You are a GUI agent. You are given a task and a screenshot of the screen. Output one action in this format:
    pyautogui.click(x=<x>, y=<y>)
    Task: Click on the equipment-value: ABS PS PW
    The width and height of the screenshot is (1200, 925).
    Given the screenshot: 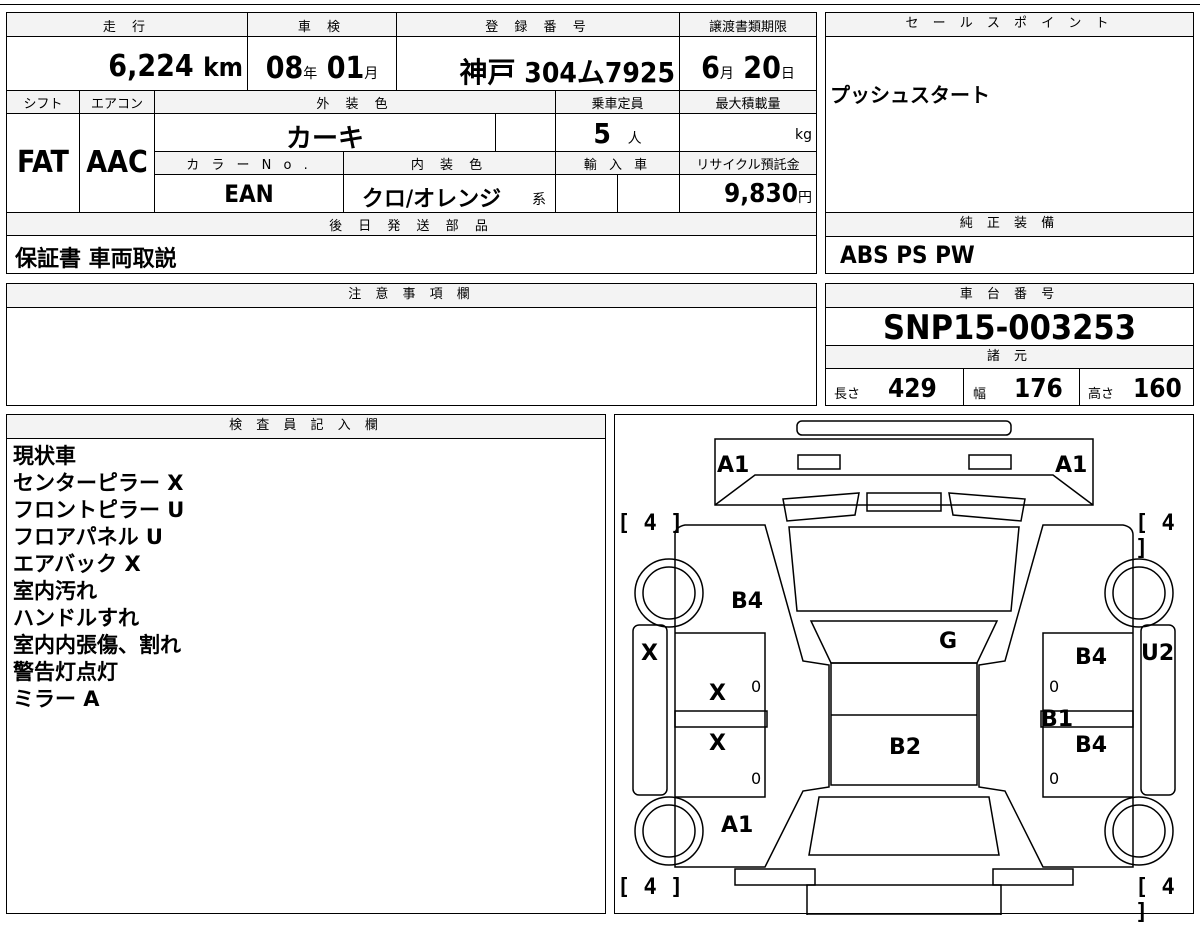 What is the action you would take?
    pyautogui.click(x=907, y=255)
    